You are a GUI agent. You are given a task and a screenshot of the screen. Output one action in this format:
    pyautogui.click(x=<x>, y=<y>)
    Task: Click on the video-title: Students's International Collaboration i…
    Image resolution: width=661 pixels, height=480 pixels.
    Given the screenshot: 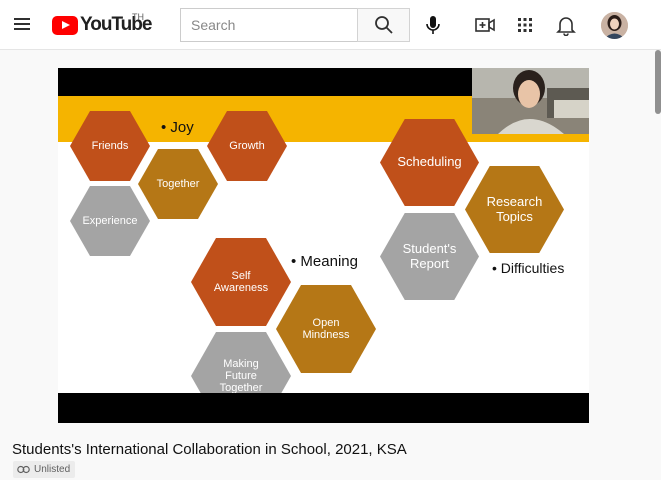 What is the action you would take?
    pyautogui.click(x=209, y=449)
    